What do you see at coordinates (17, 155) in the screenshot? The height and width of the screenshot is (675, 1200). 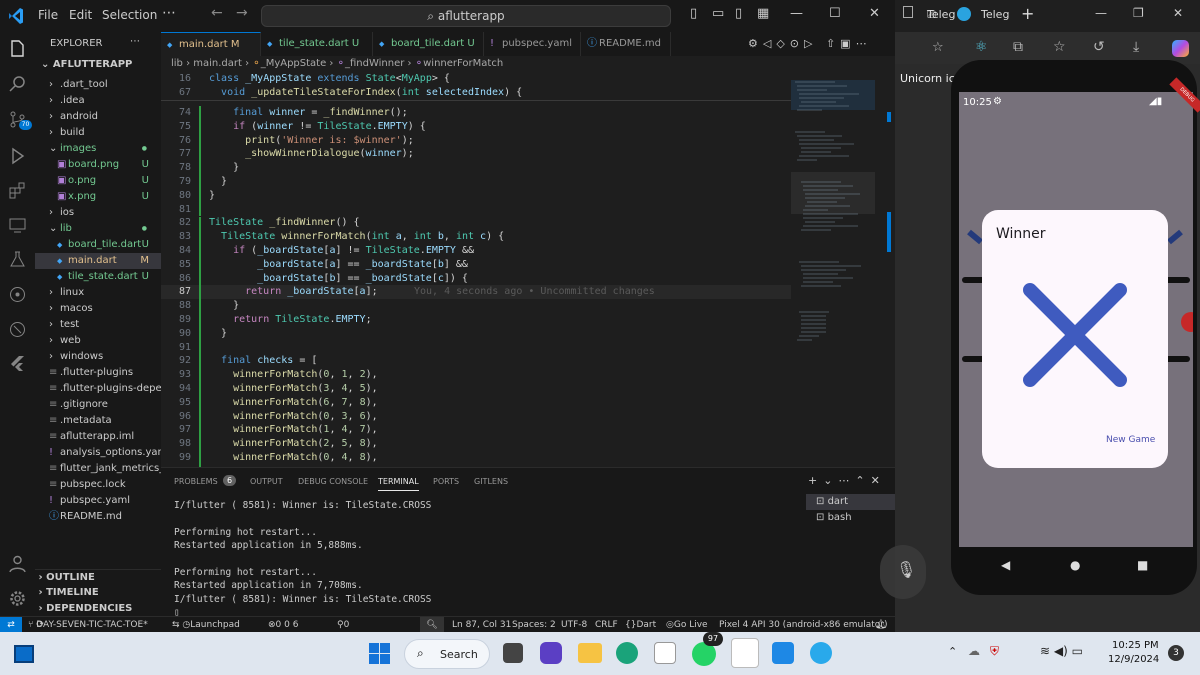 I see `run-debug-icon` at bounding box center [17, 155].